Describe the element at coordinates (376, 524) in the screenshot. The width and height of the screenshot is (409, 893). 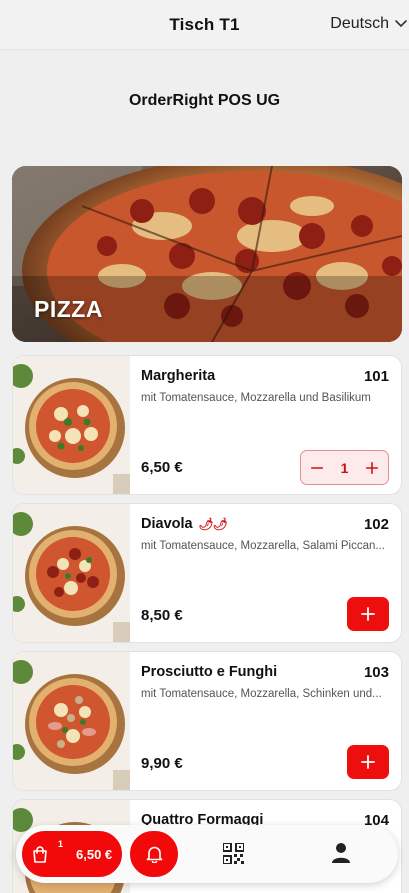
I see `item-number: 102` at that location.